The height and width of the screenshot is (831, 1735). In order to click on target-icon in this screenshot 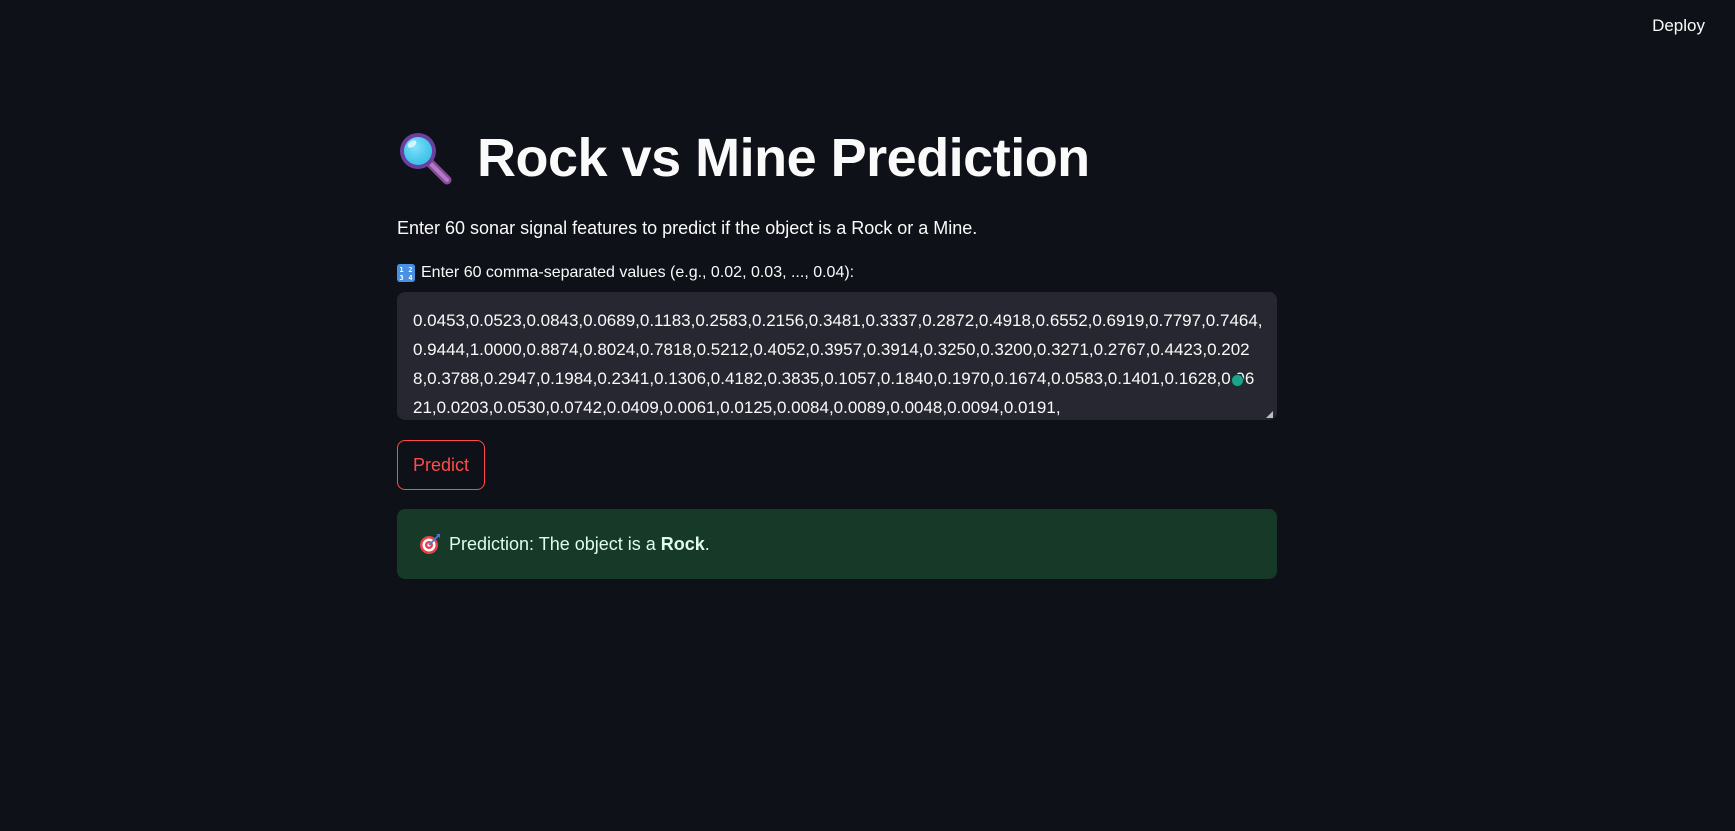, I will do `click(430, 544)`.